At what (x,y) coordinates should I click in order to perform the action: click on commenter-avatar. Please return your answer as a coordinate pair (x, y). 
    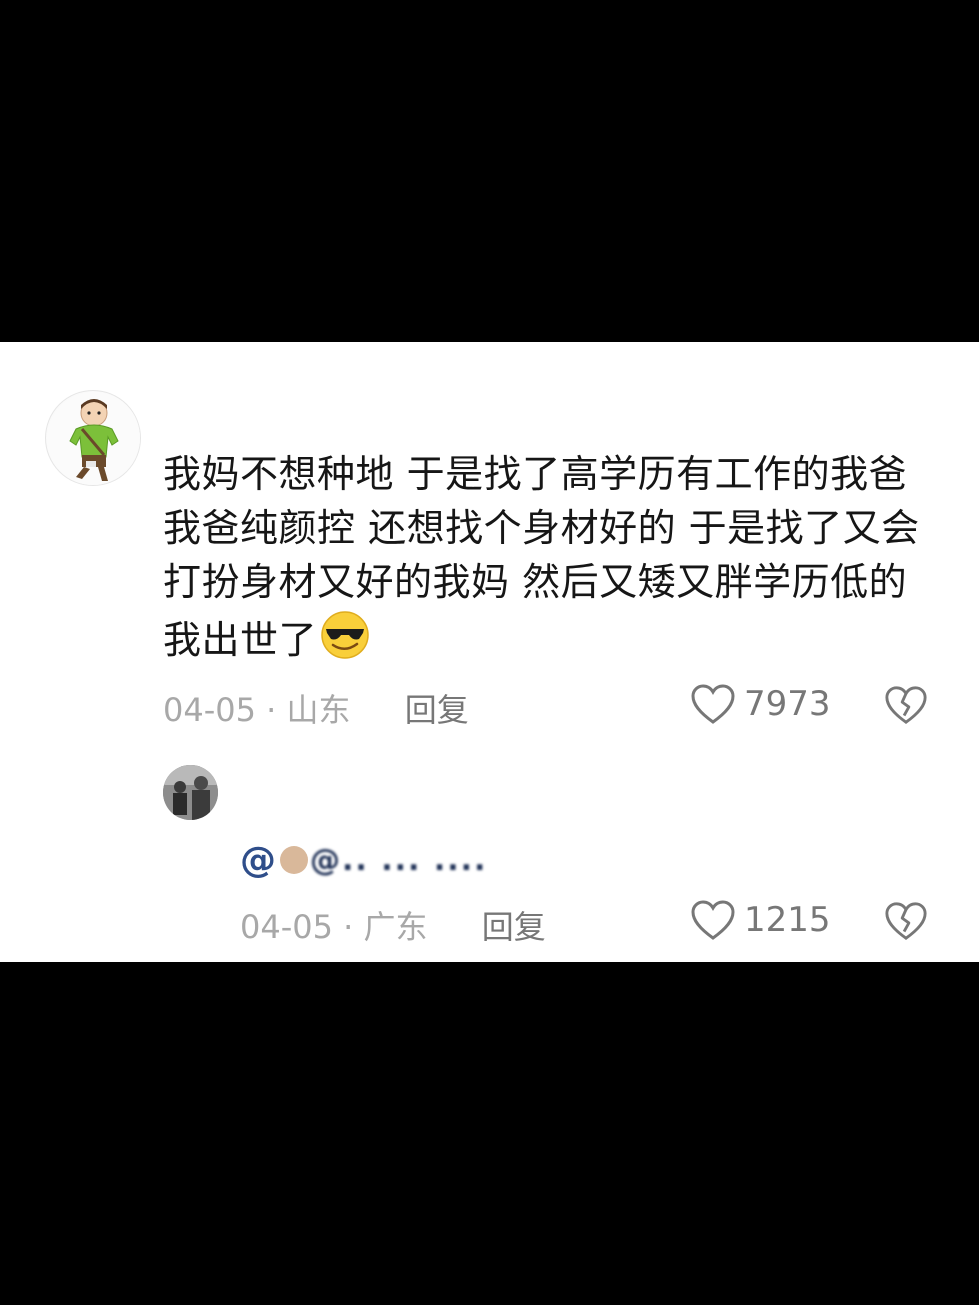
    Looking at the image, I should click on (93, 438).